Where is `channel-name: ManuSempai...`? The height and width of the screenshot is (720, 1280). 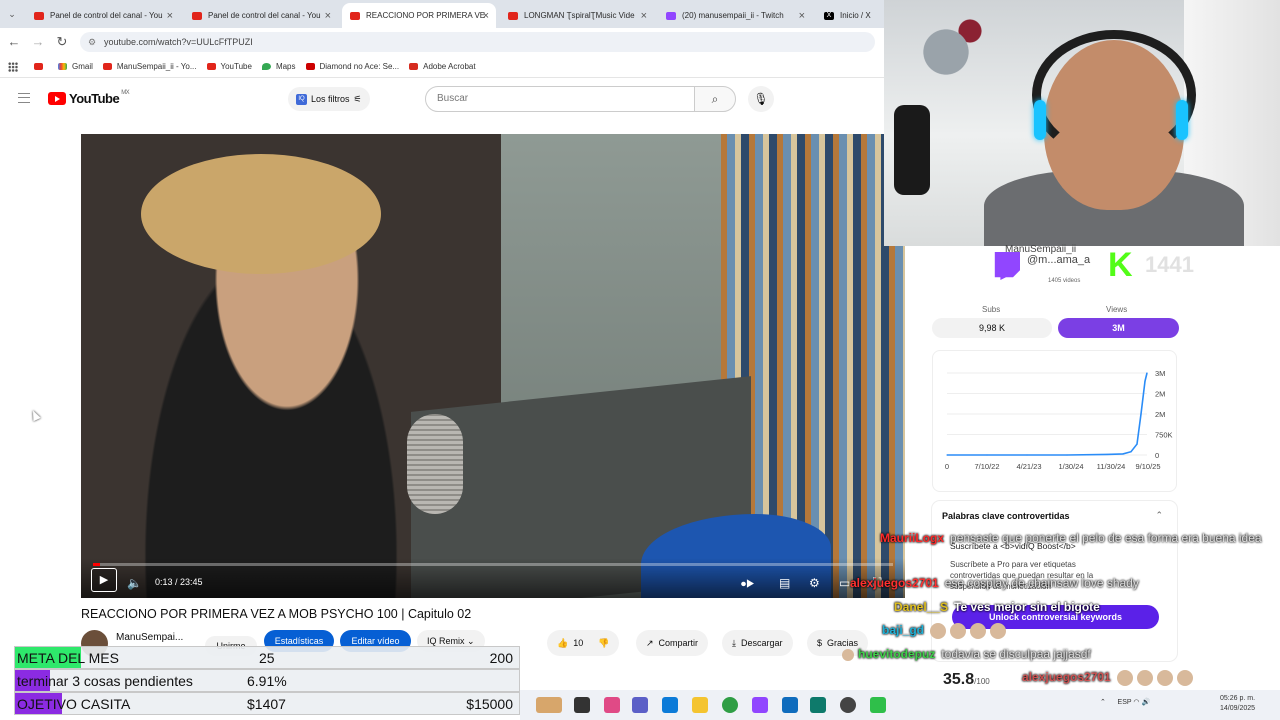 channel-name: ManuSempai... is located at coordinates (149, 637).